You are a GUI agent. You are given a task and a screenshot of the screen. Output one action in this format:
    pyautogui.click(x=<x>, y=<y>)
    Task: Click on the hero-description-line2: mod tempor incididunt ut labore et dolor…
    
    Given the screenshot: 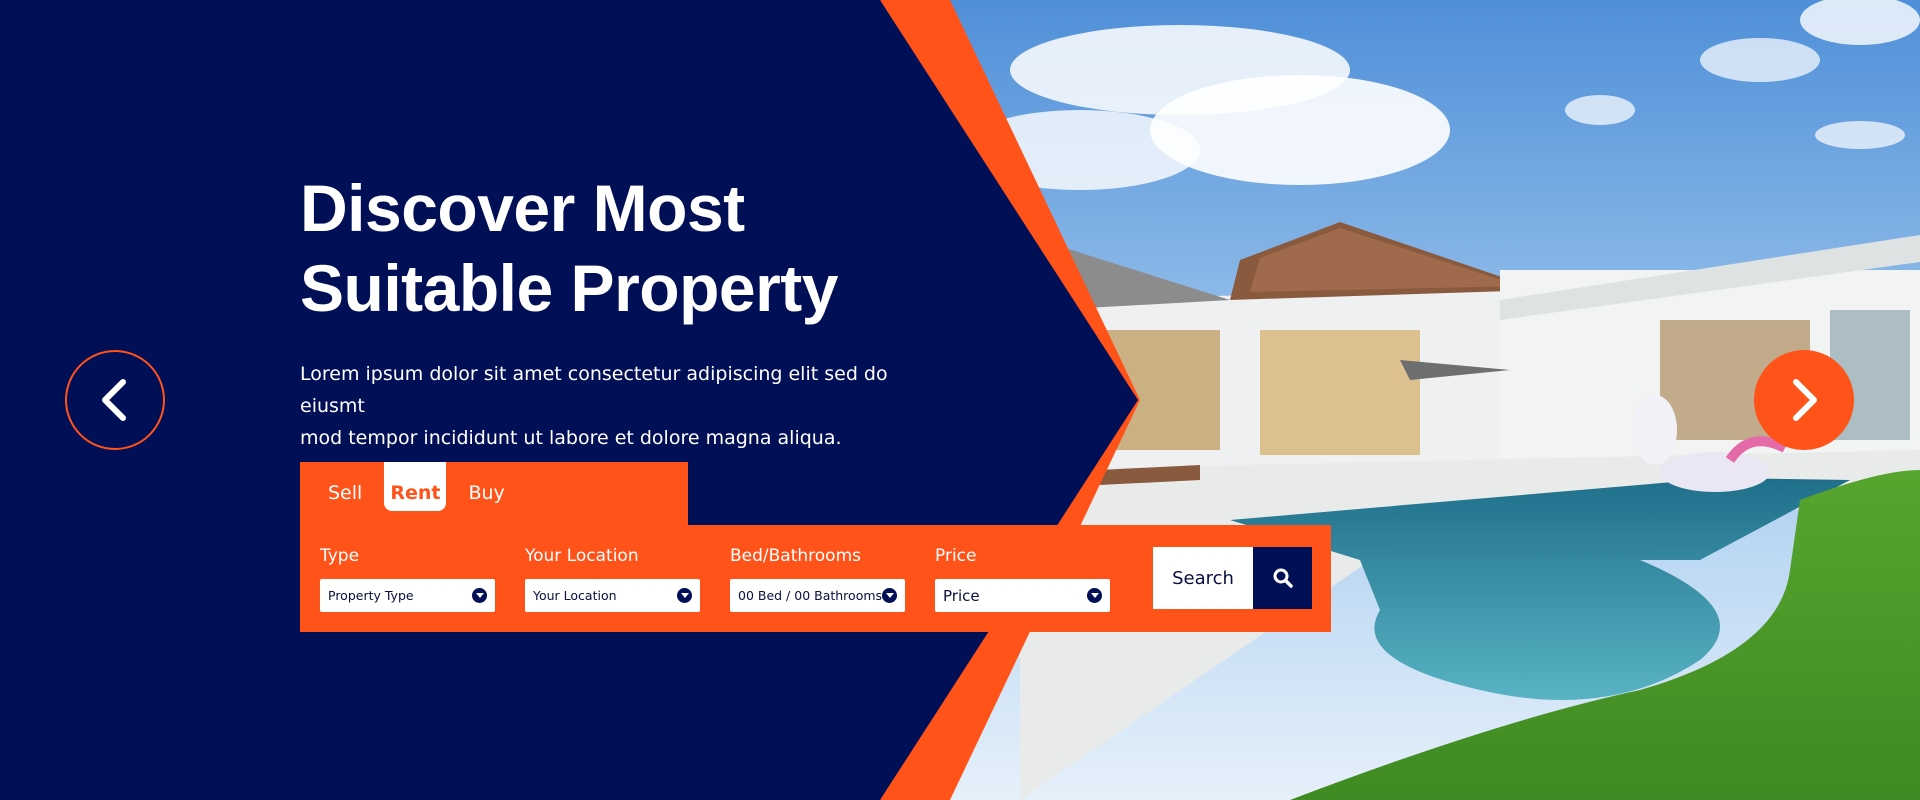 What is the action you would take?
    pyautogui.click(x=571, y=438)
    